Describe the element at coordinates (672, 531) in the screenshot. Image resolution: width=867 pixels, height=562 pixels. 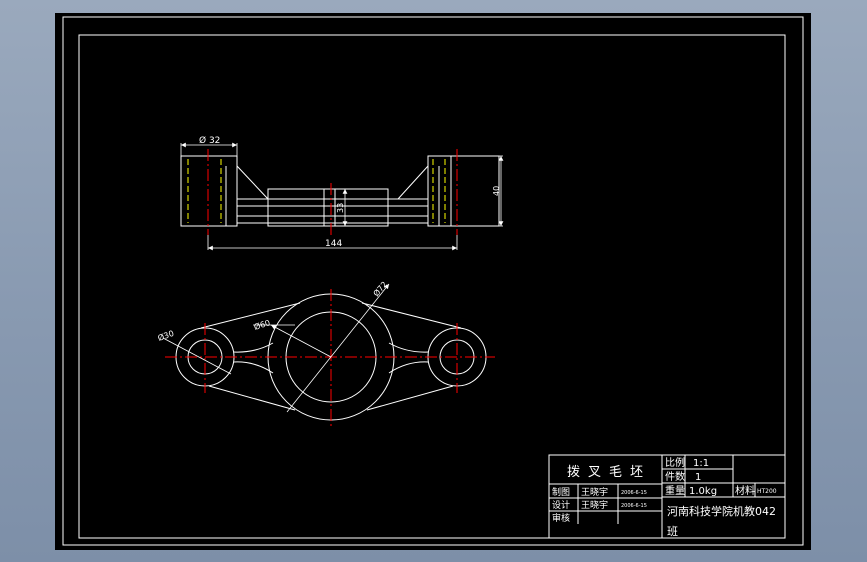
I see `class-suffix: 班` at that location.